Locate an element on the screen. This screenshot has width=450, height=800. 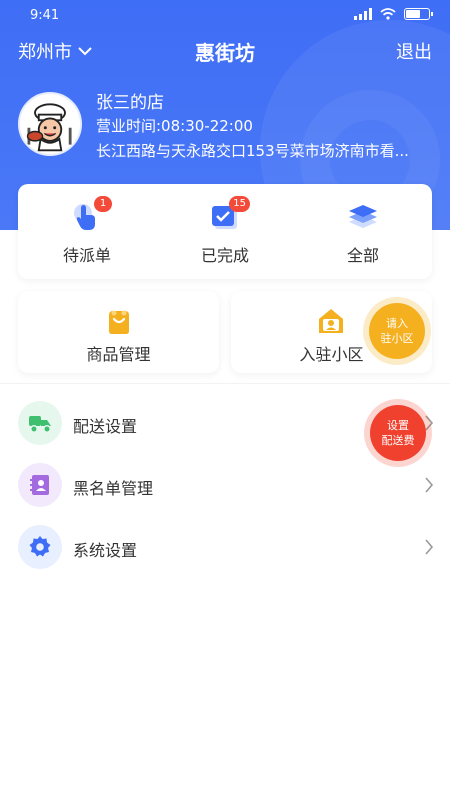
set-delivery-fee-floating-button: 设置 配送费 is located at coordinates (398, 433).